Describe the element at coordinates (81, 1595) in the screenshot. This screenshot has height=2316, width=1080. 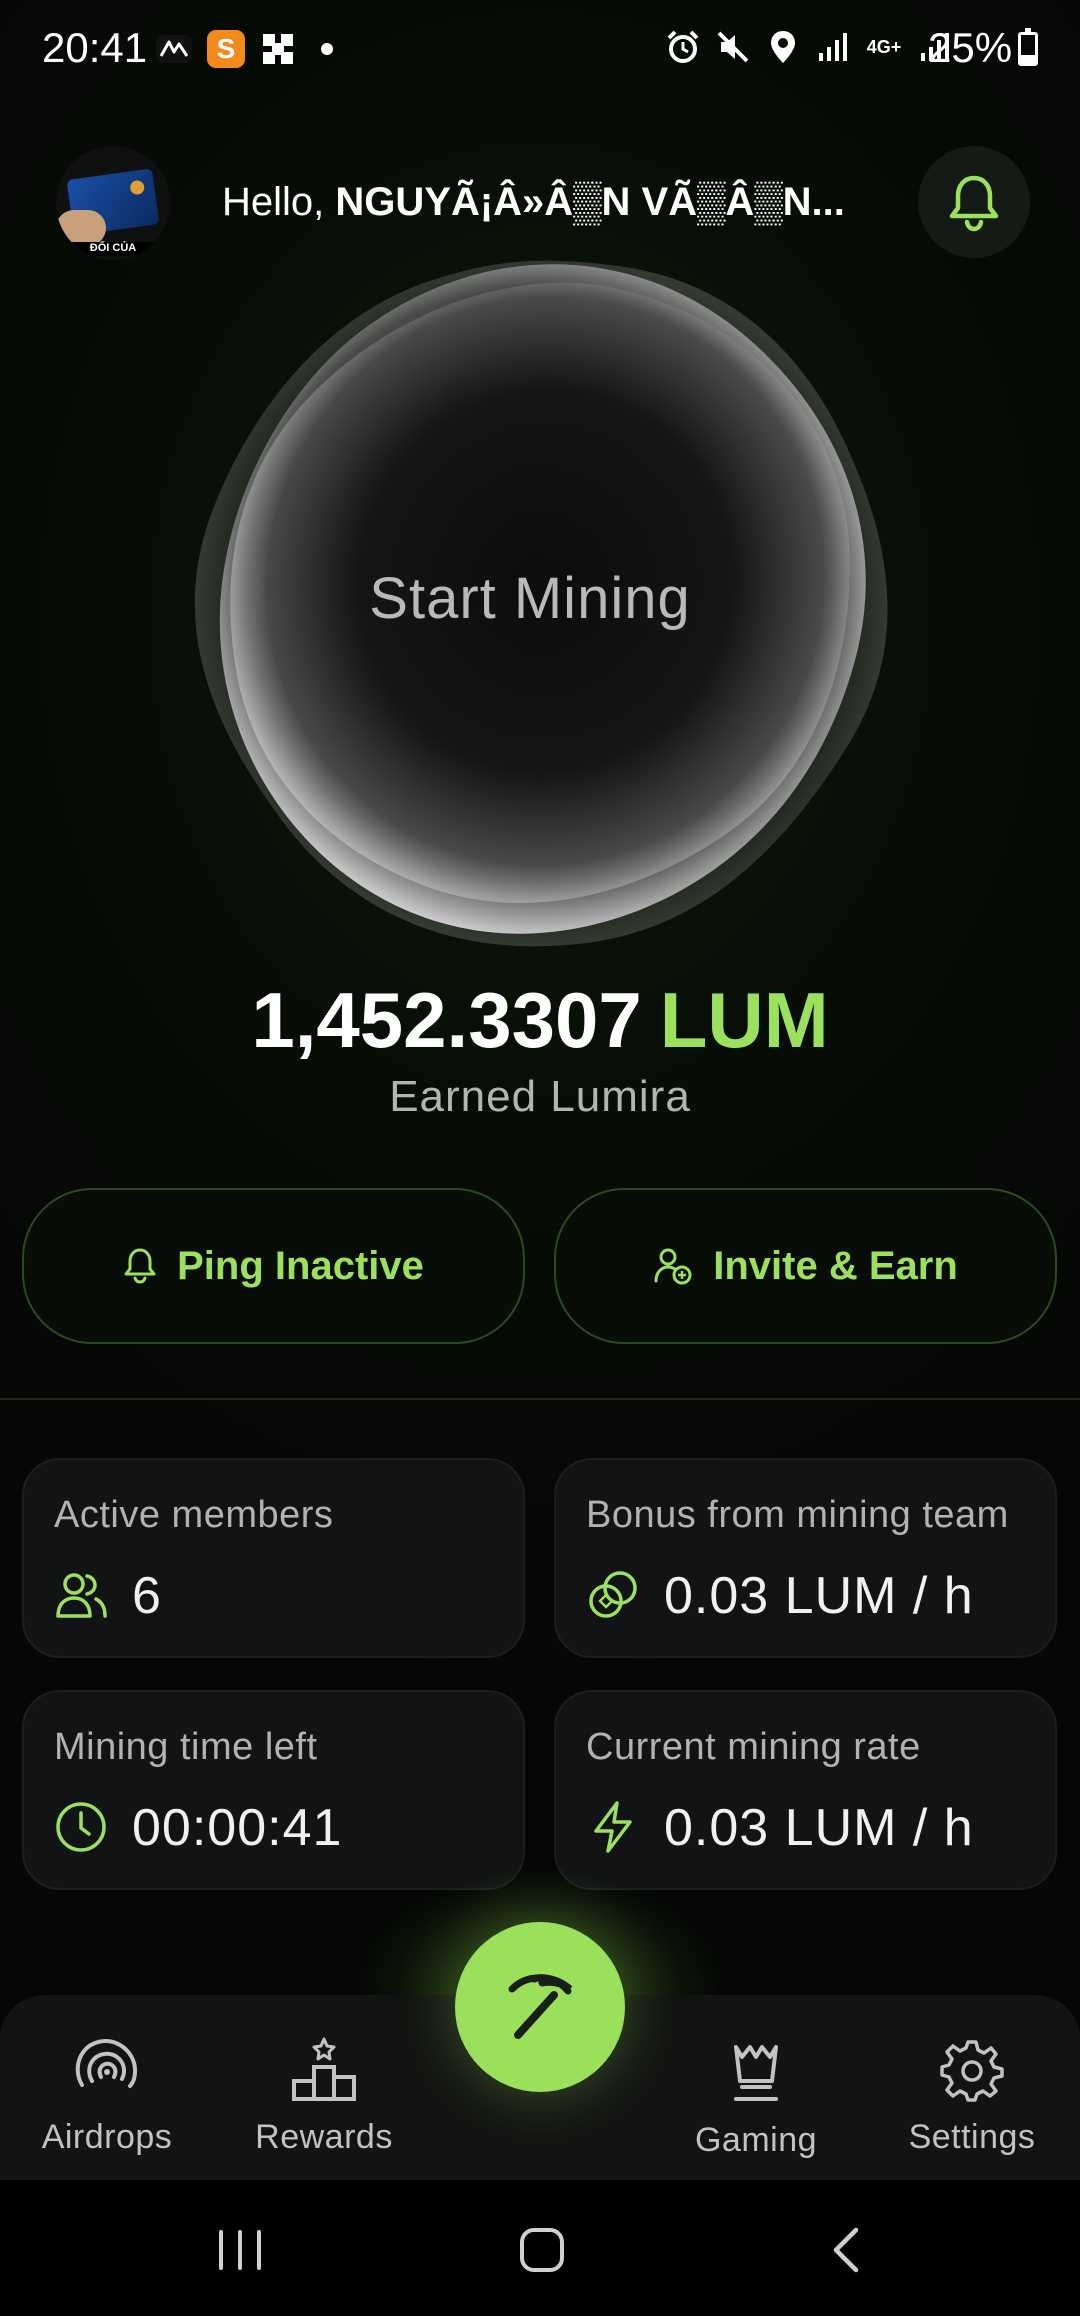
I see `users-icon` at that location.